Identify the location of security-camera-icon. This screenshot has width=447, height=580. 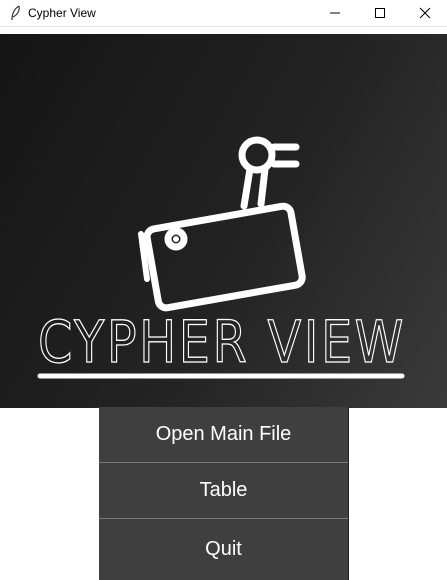
(222, 224).